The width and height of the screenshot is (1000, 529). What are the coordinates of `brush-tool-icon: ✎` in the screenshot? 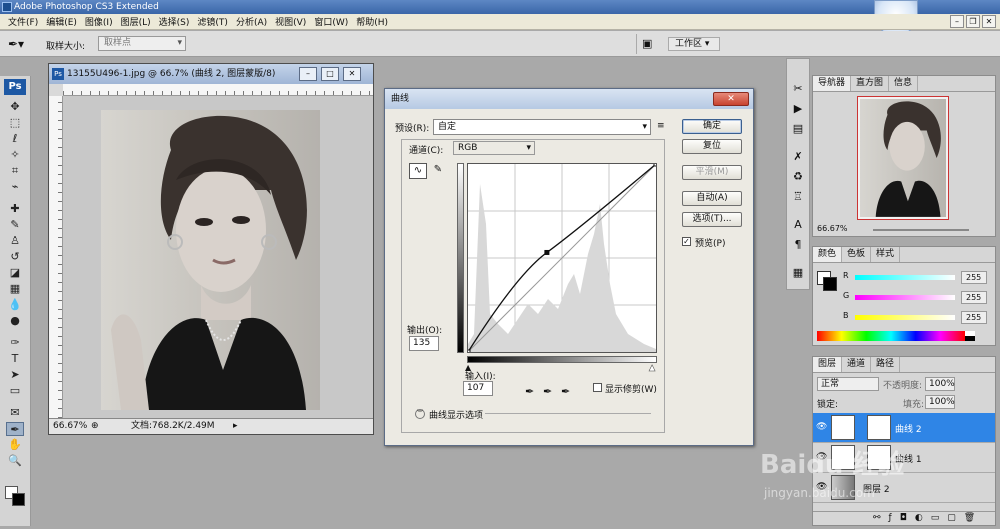 It's located at (15, 225).